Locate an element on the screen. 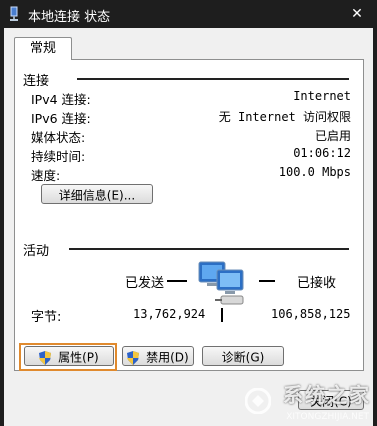 This screenshot has height=426, width=377. ipv4-value: Internet is located at coordinates (322, 96).